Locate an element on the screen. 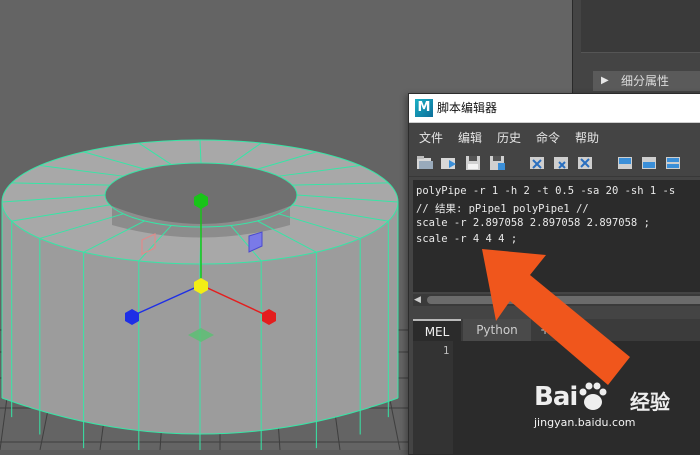  watermark-url: jingyan.baidu.com is located at coordinates (585, 422).